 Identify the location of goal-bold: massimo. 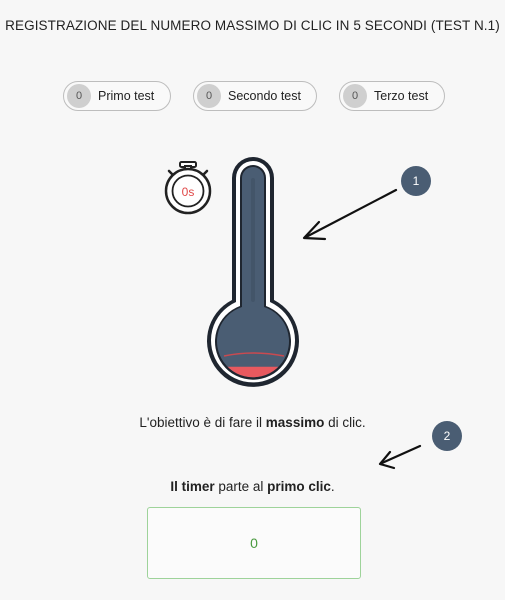
(295, 422).